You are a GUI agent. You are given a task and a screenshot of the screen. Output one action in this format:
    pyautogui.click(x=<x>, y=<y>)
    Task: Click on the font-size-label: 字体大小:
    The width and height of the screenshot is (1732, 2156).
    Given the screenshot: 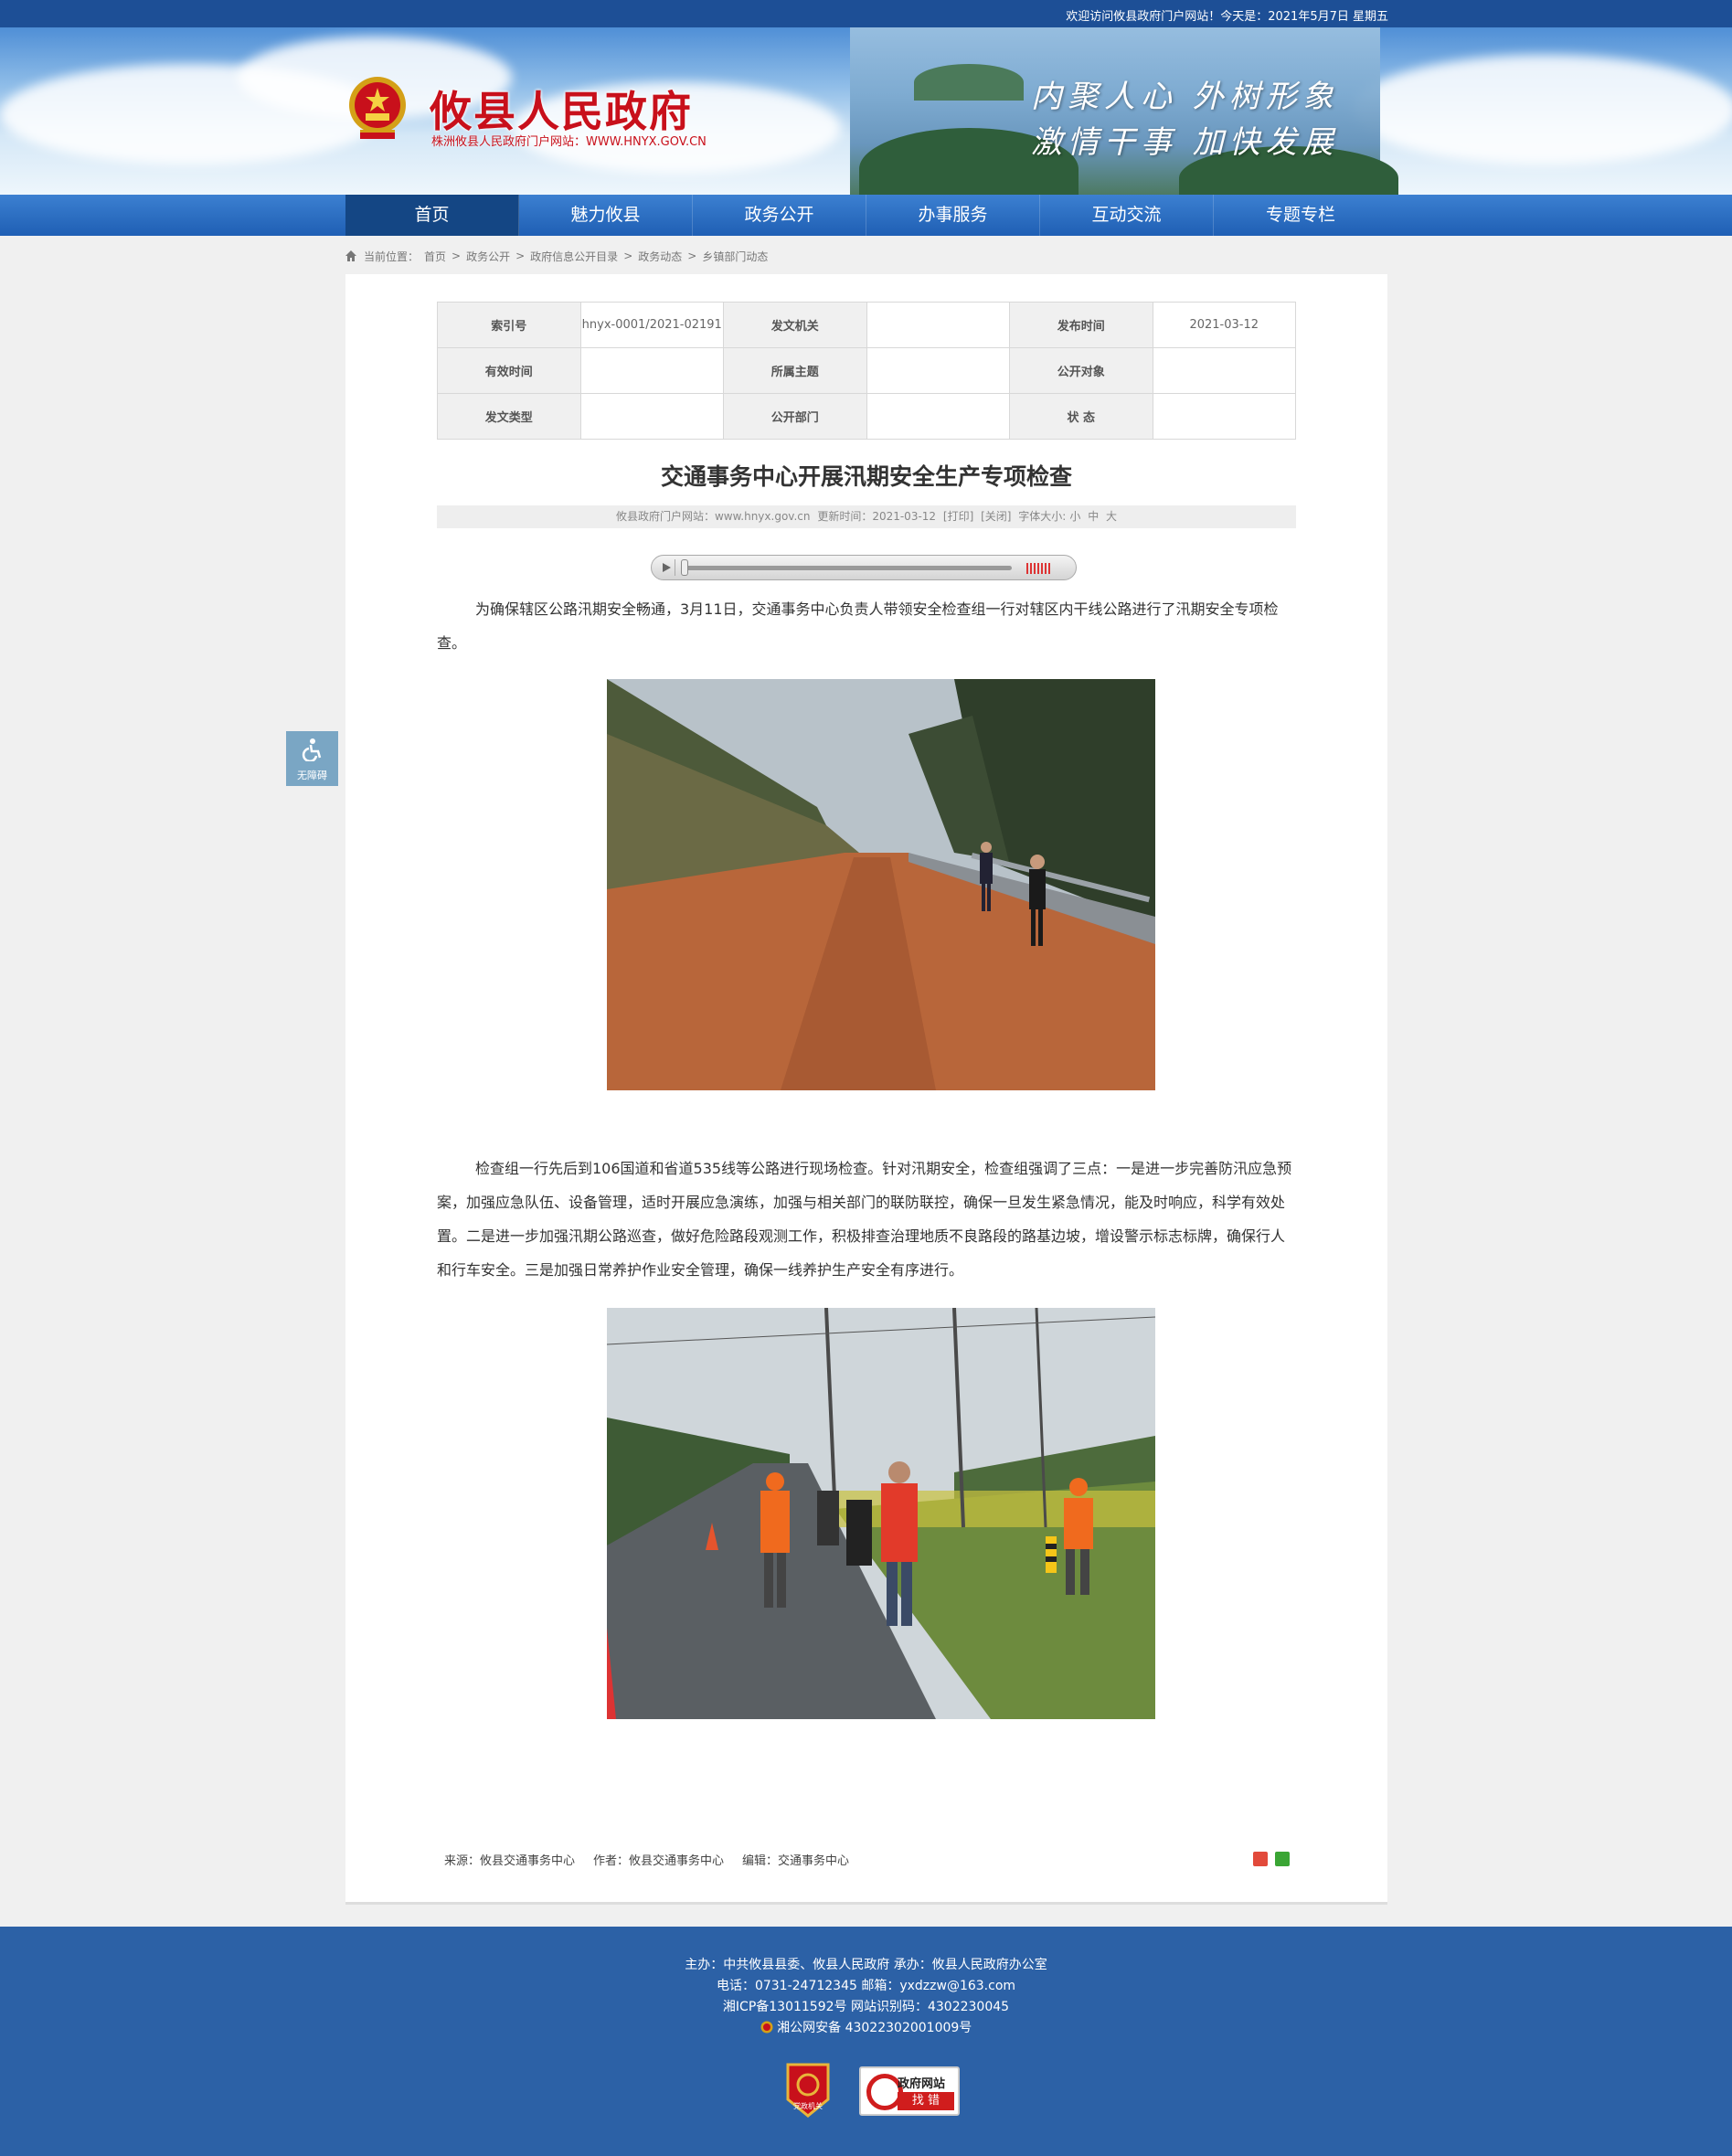 What is the action you would take?
    pyautogui.click(x=1042, y=516)
    